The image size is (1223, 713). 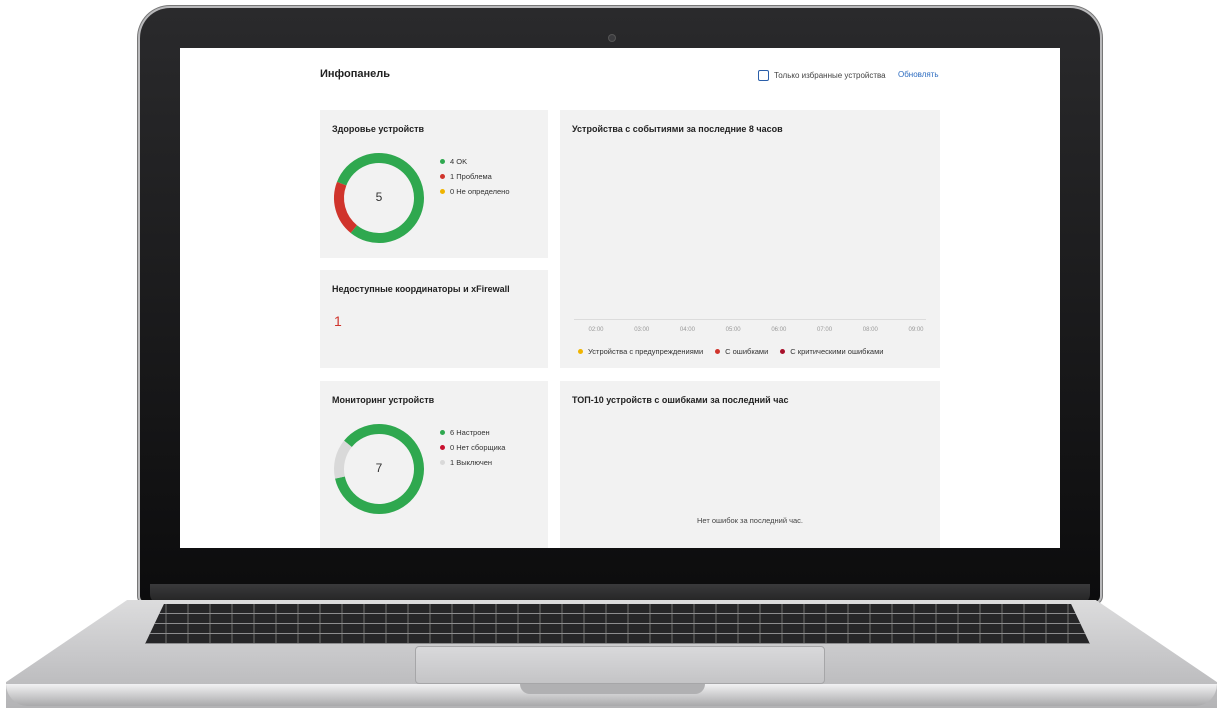 What do you see at coordinates (779, 330) in the screenshot?
I see `x-tick-label: 06:00` at bounding box center [779, 330].